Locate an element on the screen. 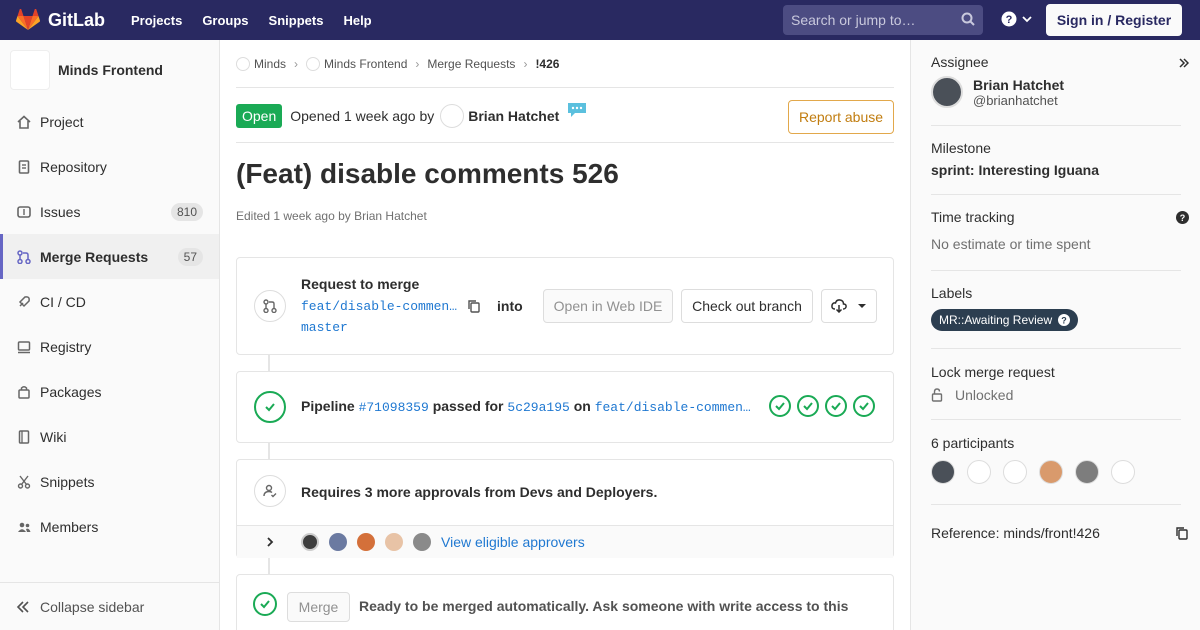 This screenshot has height=630, width=1200. scissors-icon is located at coordinates (24, 482).